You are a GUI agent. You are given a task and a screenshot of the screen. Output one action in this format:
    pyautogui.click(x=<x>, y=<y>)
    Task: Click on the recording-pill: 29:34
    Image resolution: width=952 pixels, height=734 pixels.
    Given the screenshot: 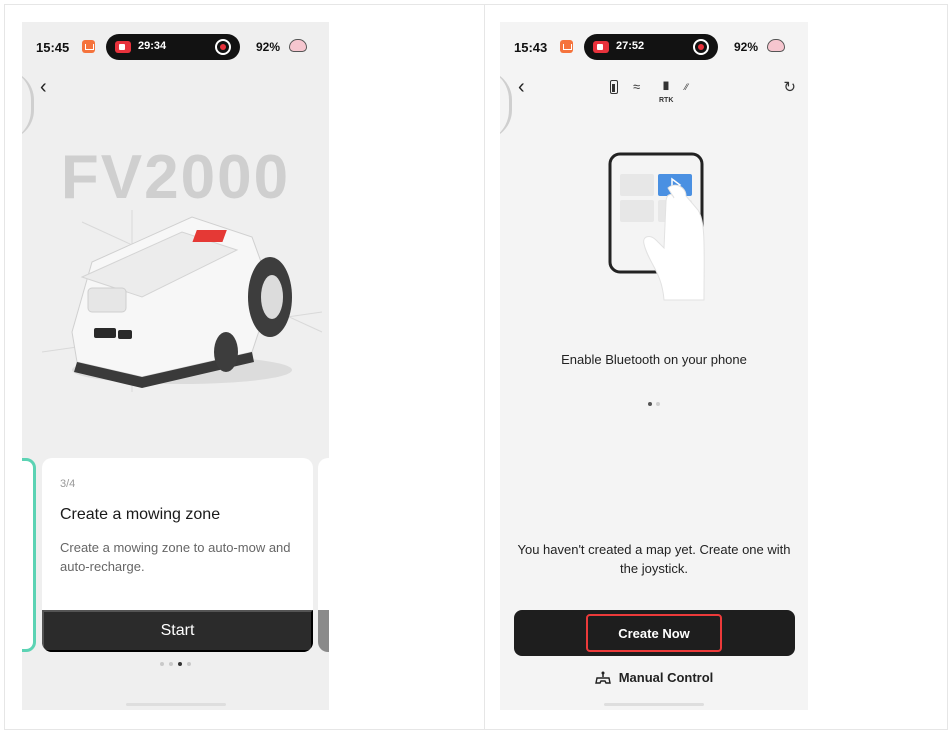 What is the action you would take?
    pyautogui.click(x=173, y=47)
    